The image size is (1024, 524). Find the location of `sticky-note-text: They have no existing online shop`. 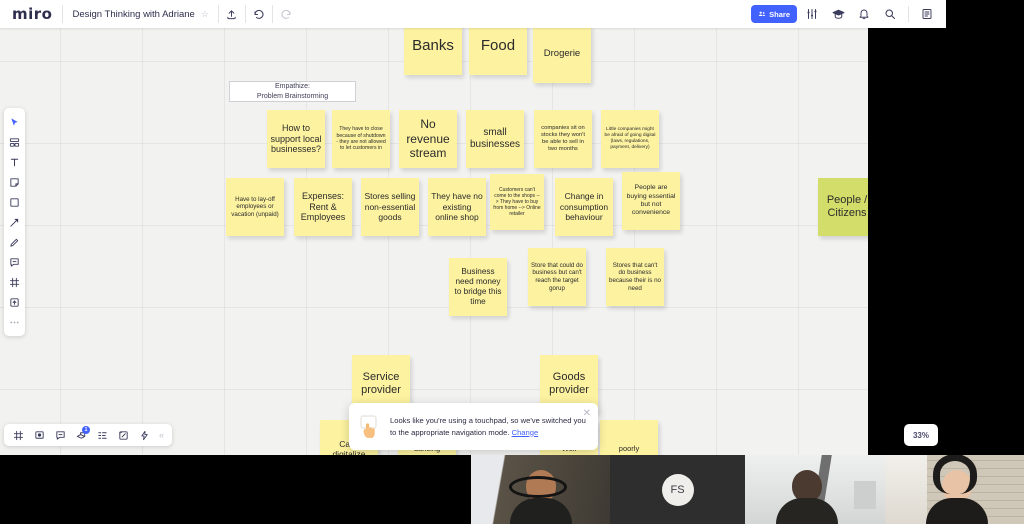

sticky-note-text: They have no existing online shop is located at coordinates (457, 207).